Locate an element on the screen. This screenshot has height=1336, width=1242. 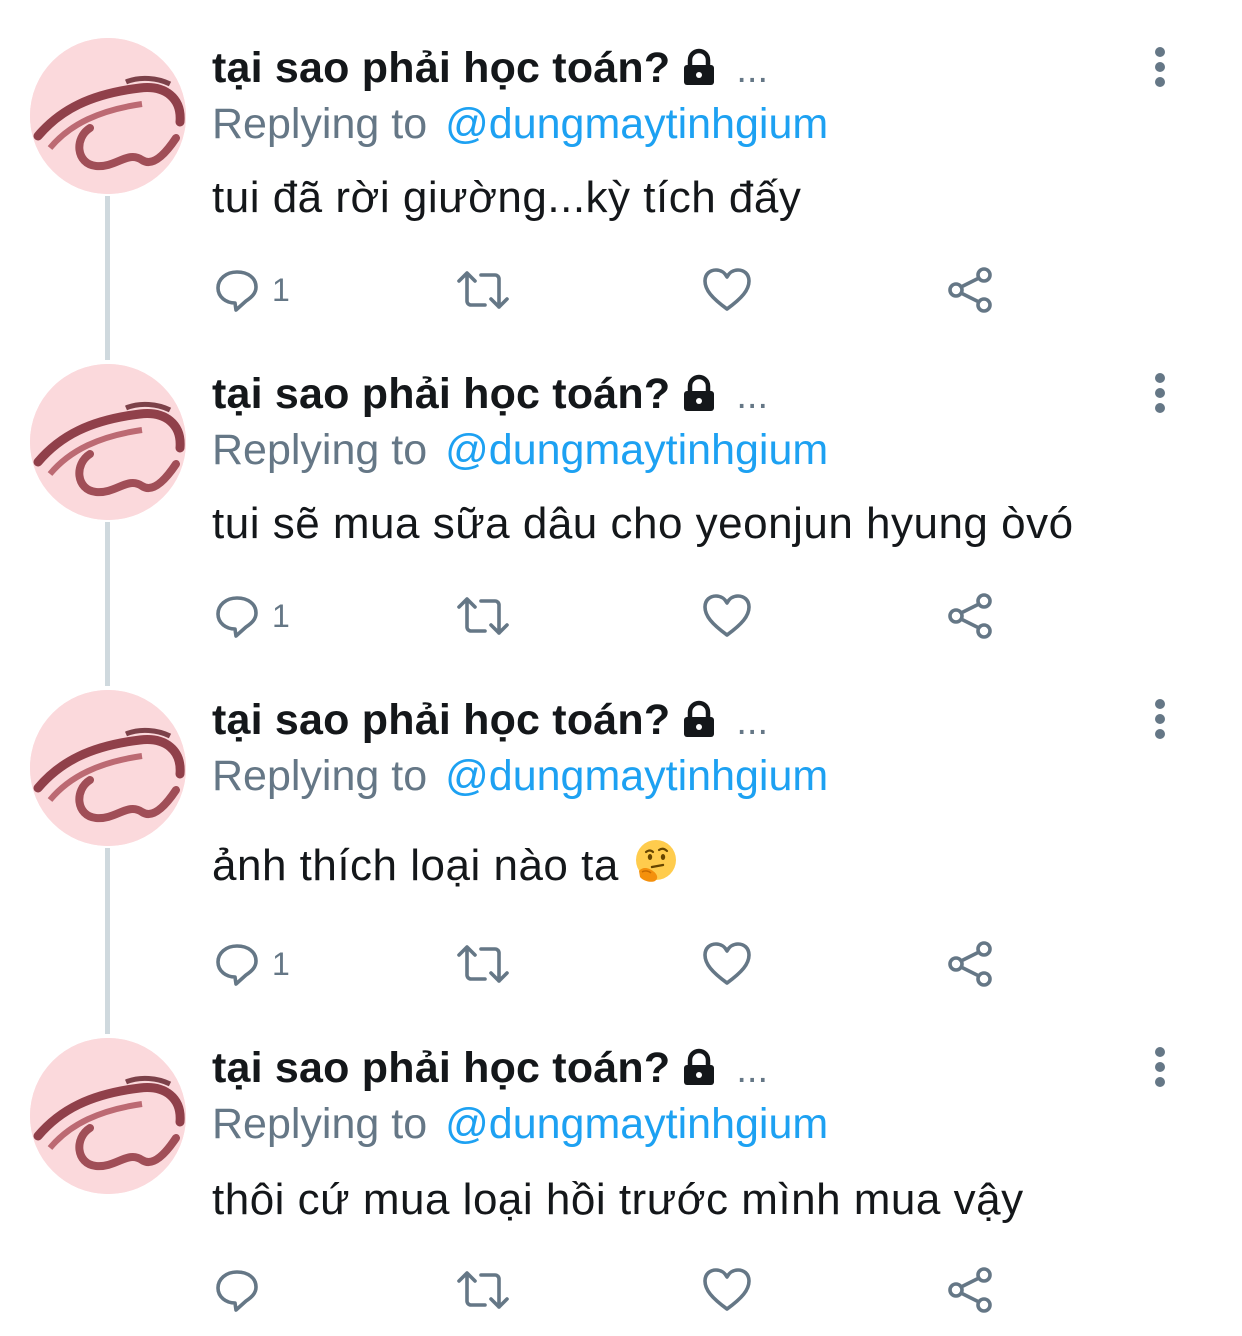
tweet-text: tui đã rời giường...kỳ tích đấy is located at coordinates (506, 198).